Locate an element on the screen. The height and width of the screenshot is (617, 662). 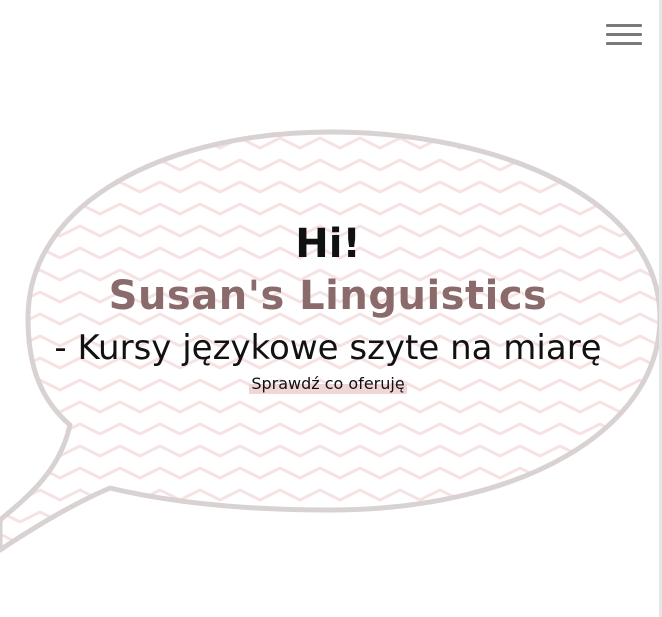
brand-title: Susan's Linguistics is located at coordinates (328, 296).